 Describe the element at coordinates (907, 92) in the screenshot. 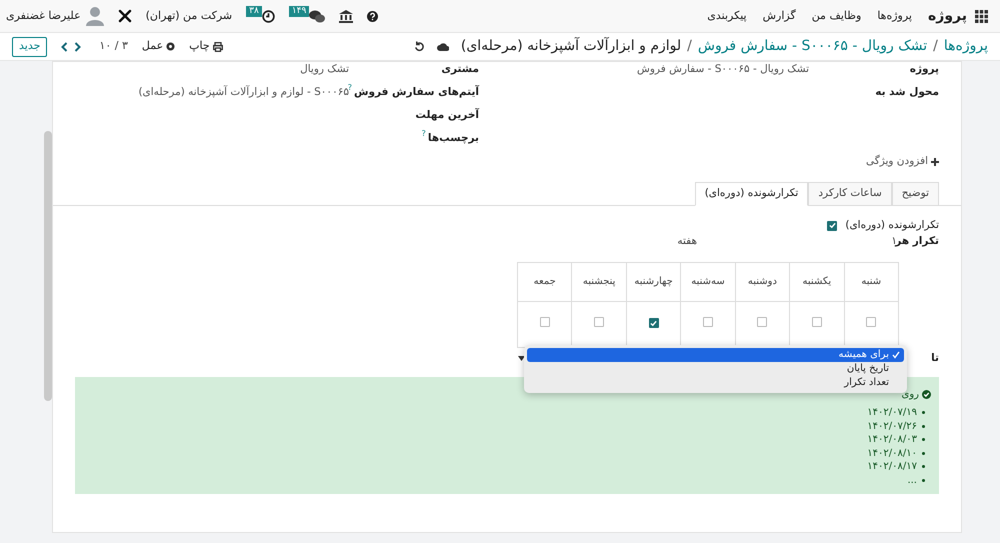

I see `field-label: محول شد به` at that location.